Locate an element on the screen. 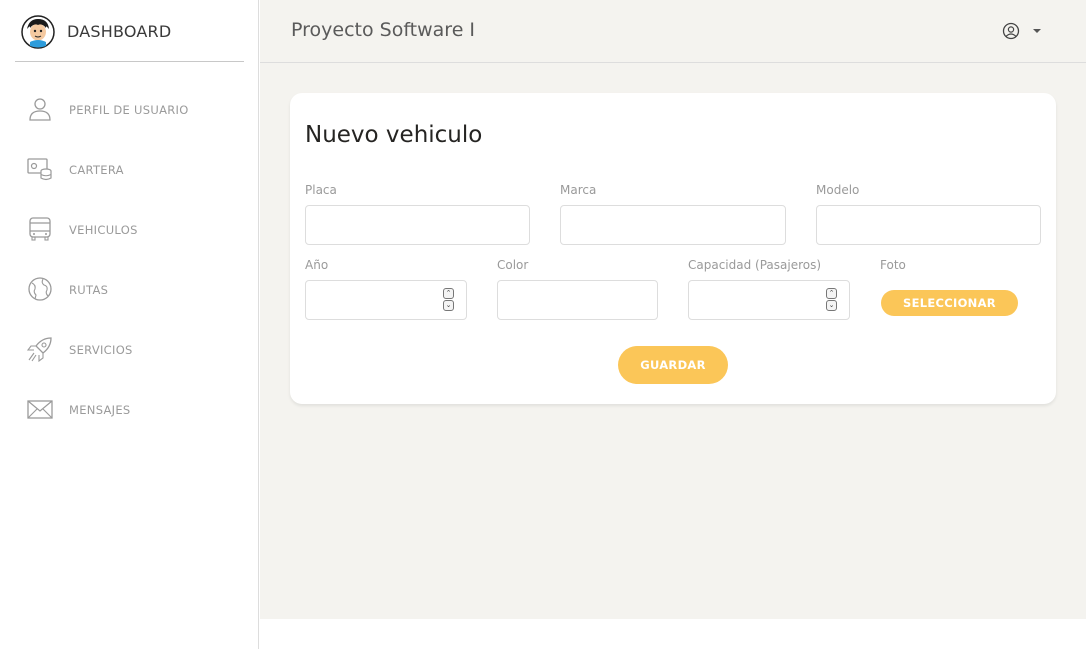 This screenshot has height=649, width=1086. modelo-input is located at coordinates (928, 225).